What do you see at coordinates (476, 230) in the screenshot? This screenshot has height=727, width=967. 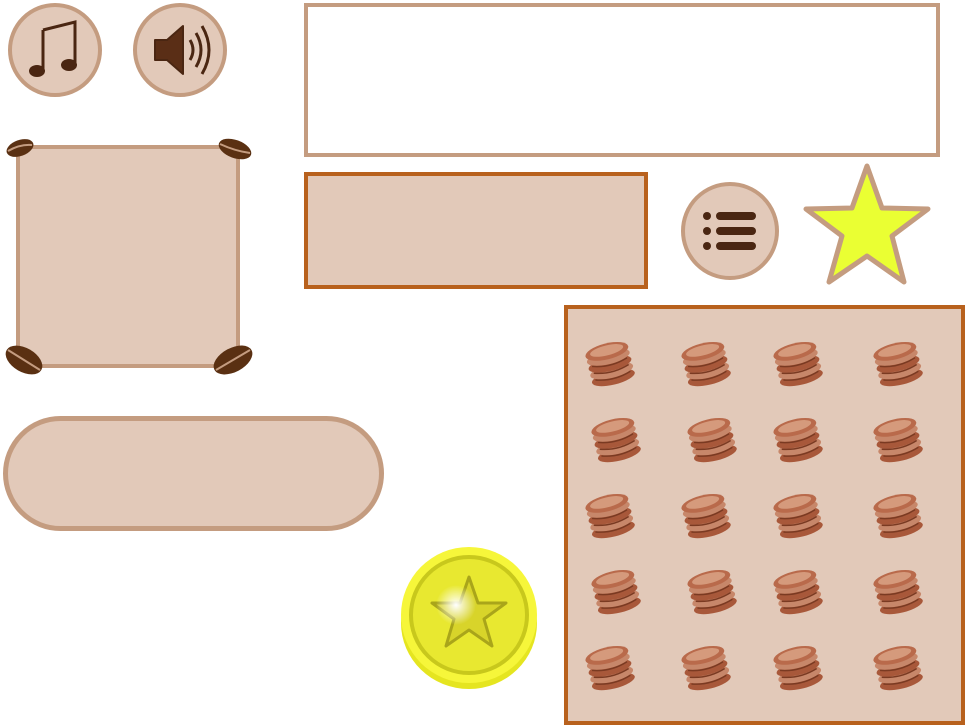 I see `info-panel` at bounding box center [476, 230].